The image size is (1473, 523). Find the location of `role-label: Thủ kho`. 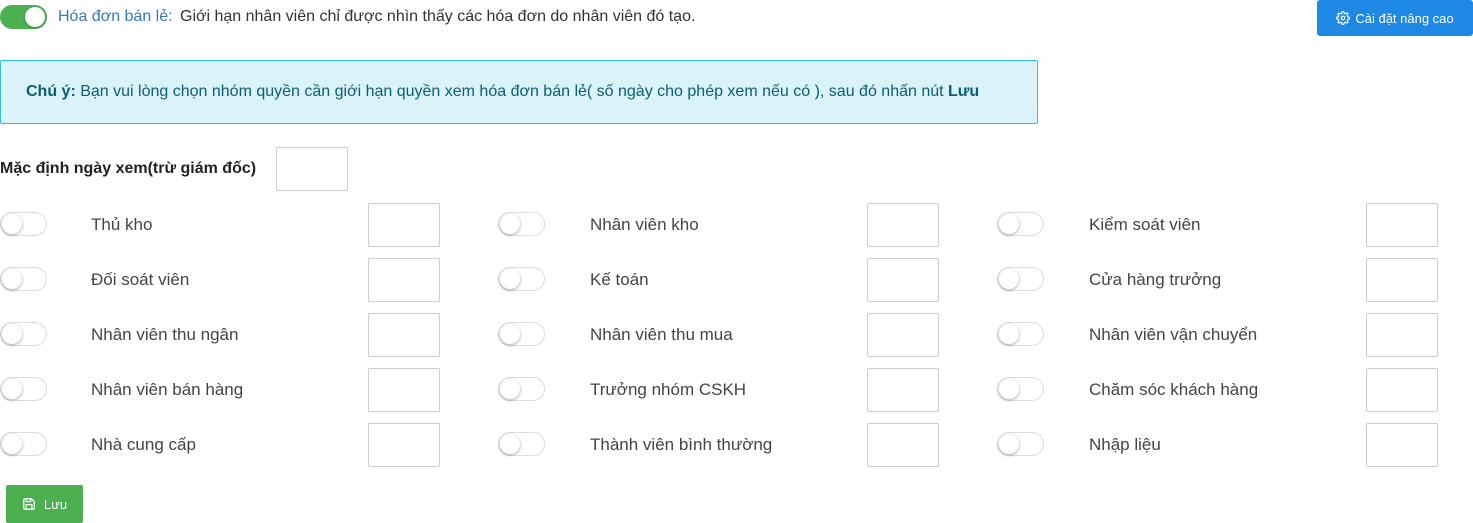

role-label: Thủ kho is located at coordinates (122, 224).